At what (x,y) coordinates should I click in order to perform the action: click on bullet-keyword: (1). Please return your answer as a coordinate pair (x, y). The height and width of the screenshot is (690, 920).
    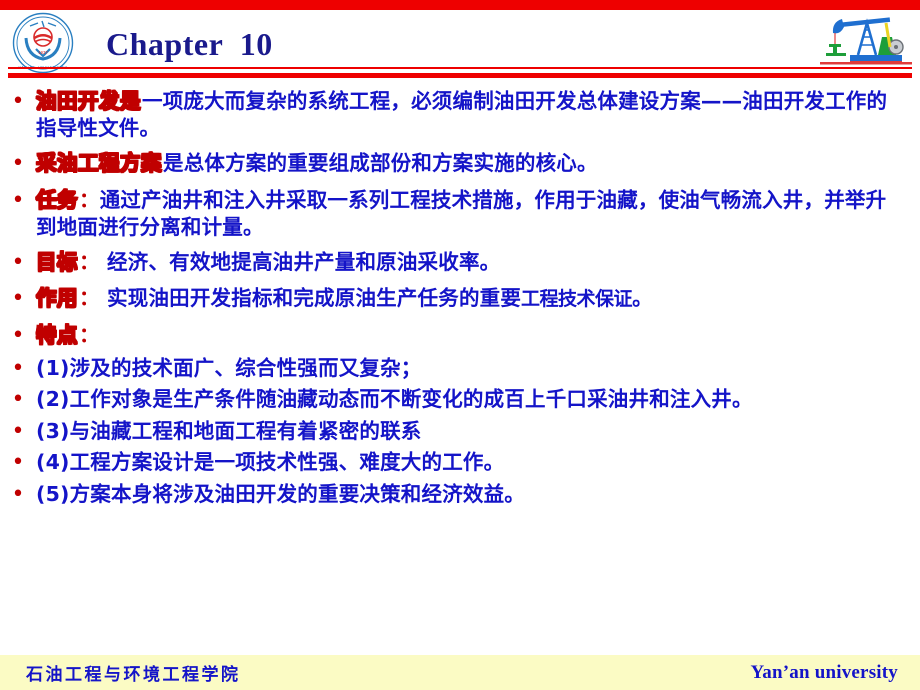
    Looking at the image, I should click on (53, 367).